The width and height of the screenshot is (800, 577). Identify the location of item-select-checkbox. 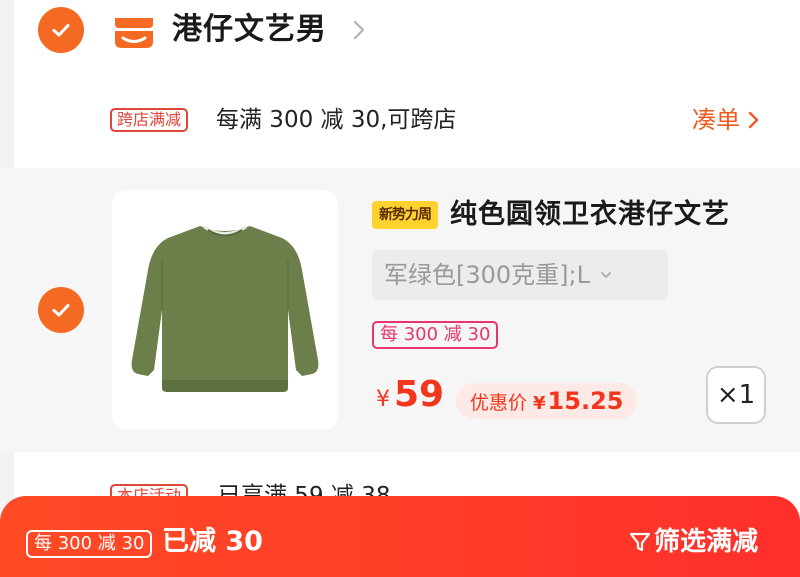
(61, 310).